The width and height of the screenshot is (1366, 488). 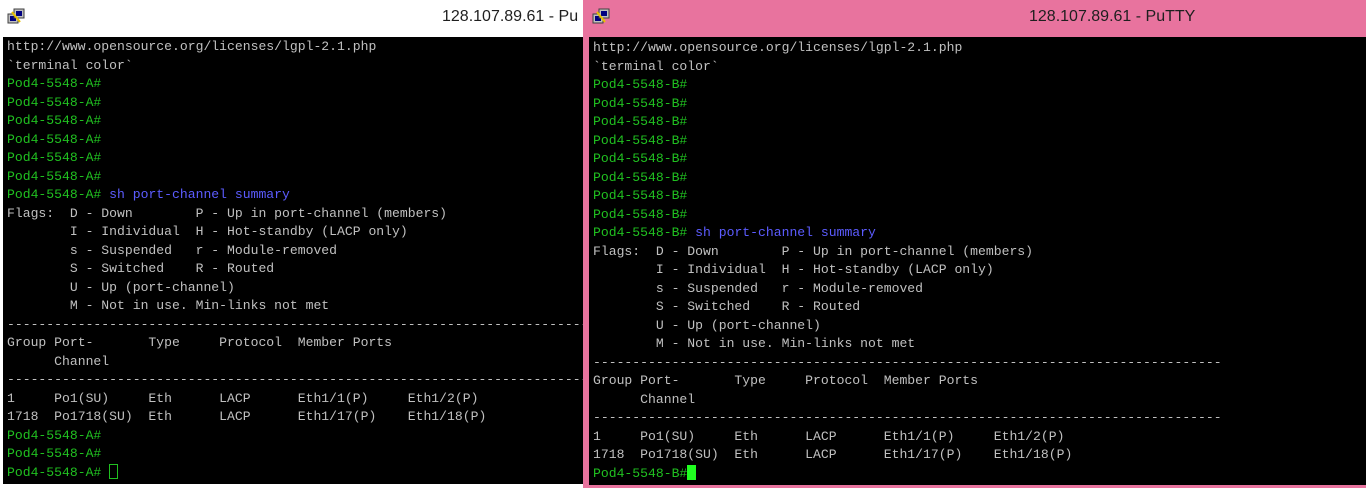 What do you see at coordinates (1112, 16) in the screenshot?
I see `window-title: 128.107.89.61 - PuTTY` at bounding box center [1112, 16].